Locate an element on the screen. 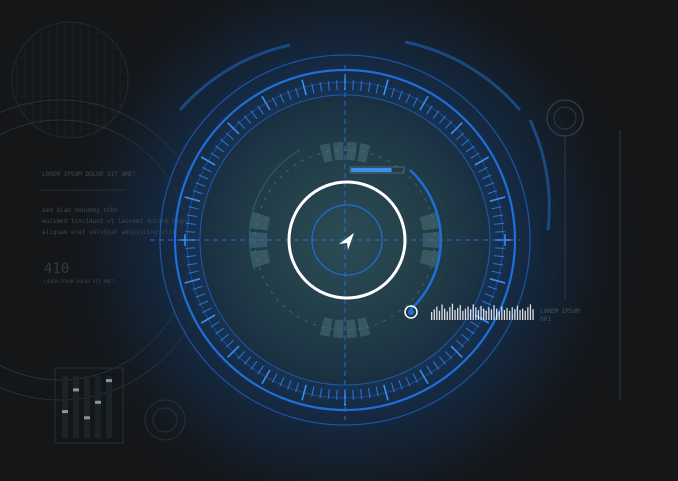 The width and height of the screenshot is (678, 481). panel-sub-readout: LOREM IPSUM DOLOR SIT AMET is located at coordinates (79, 282).